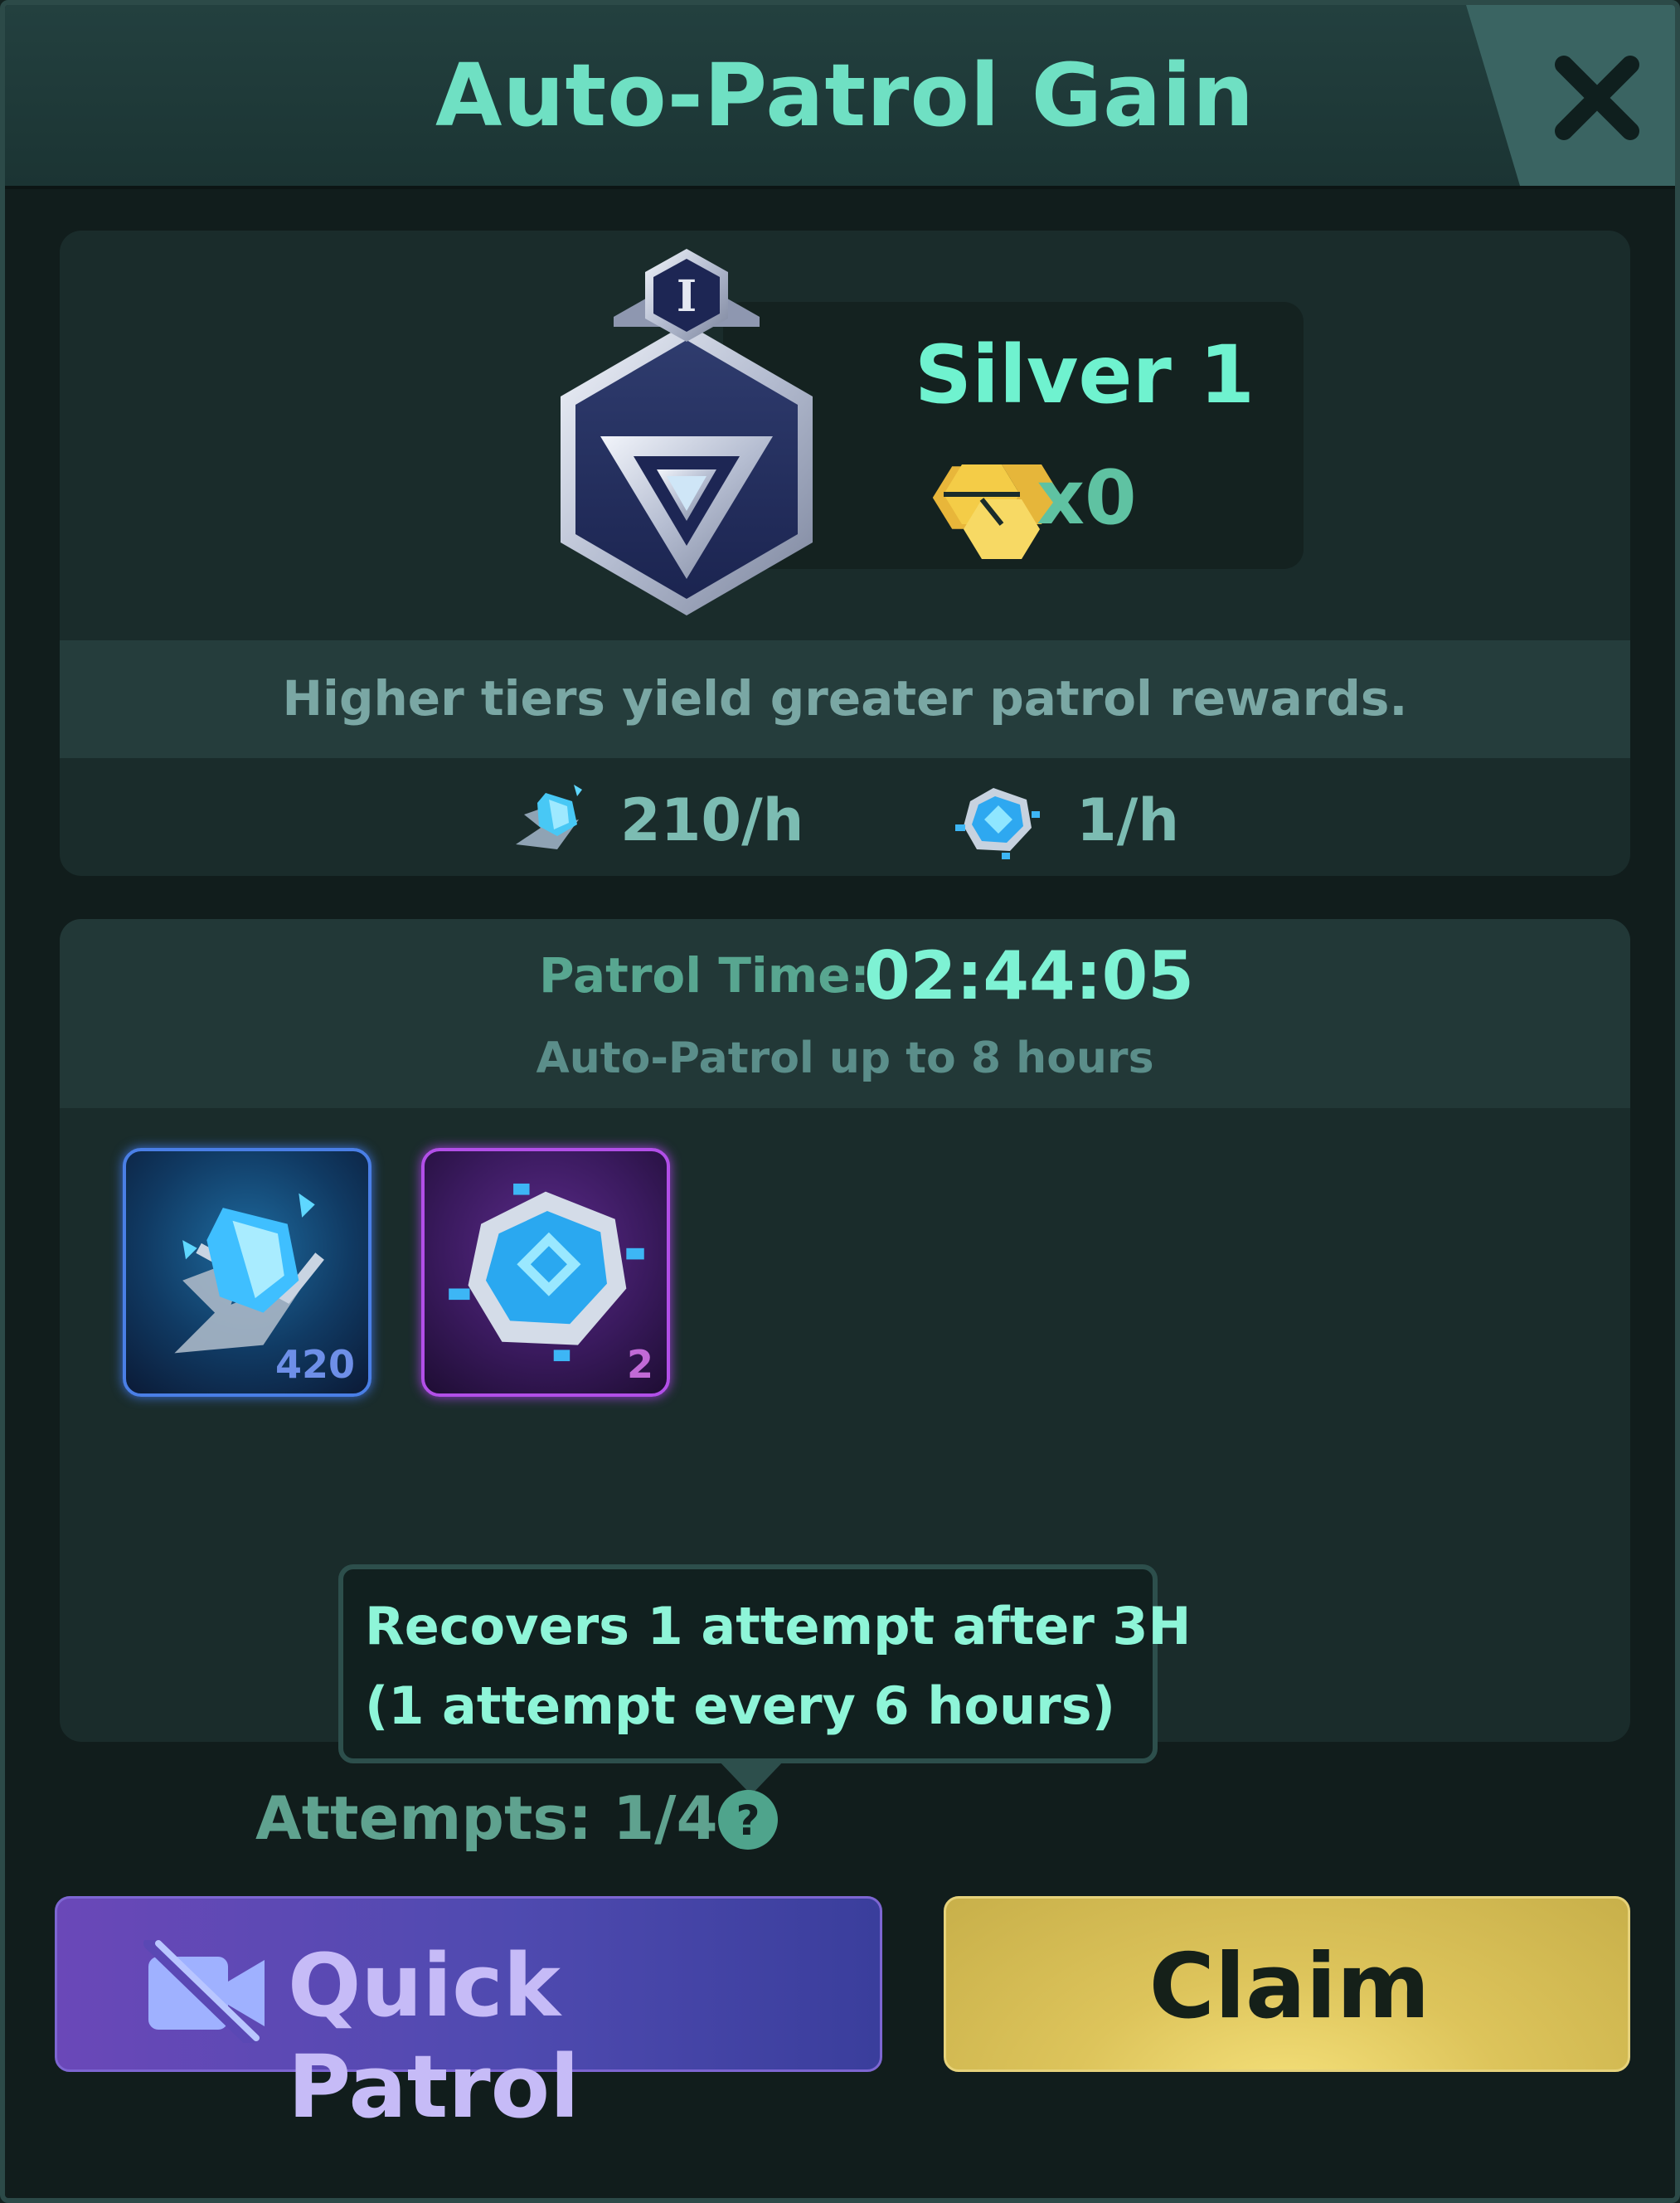 The image size is (1680, 2203). I want to click on rate-crystal: 210/h, so click(712, 820).